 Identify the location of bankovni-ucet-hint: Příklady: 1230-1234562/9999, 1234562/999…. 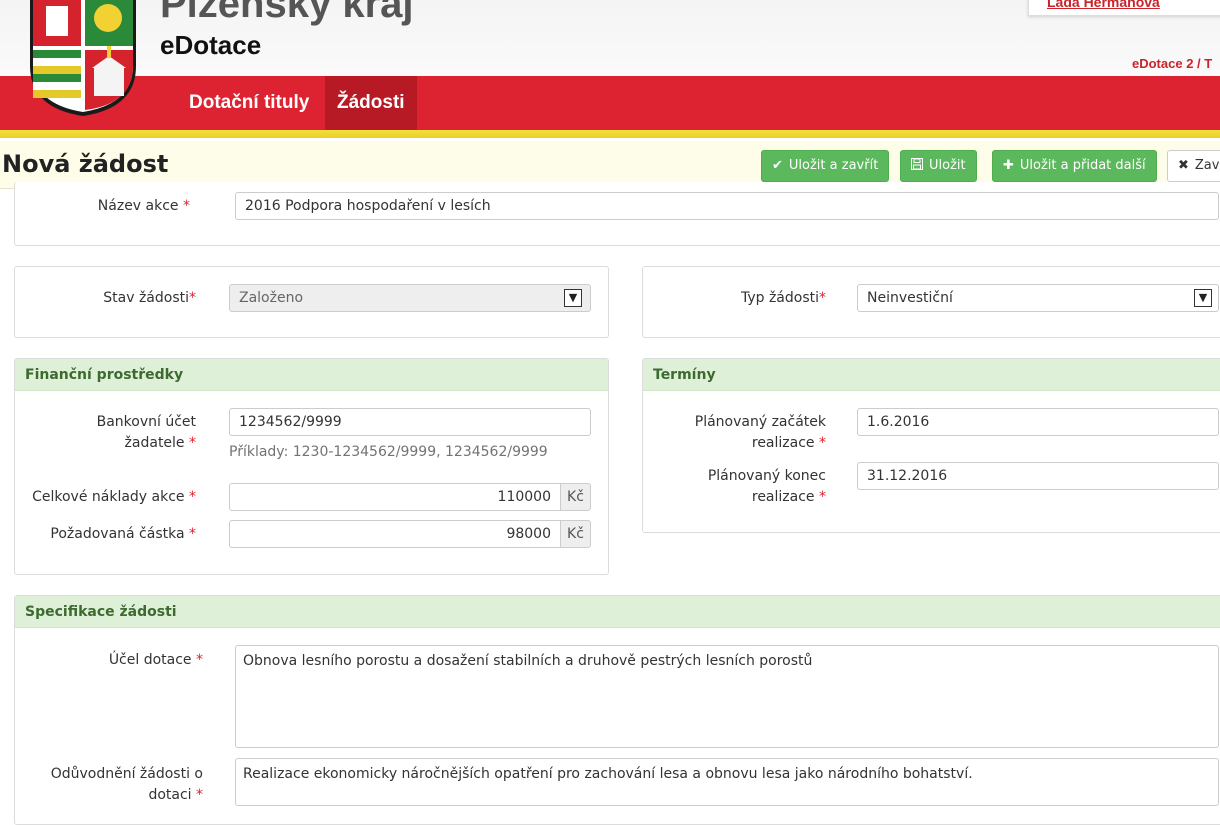
(388, 452).